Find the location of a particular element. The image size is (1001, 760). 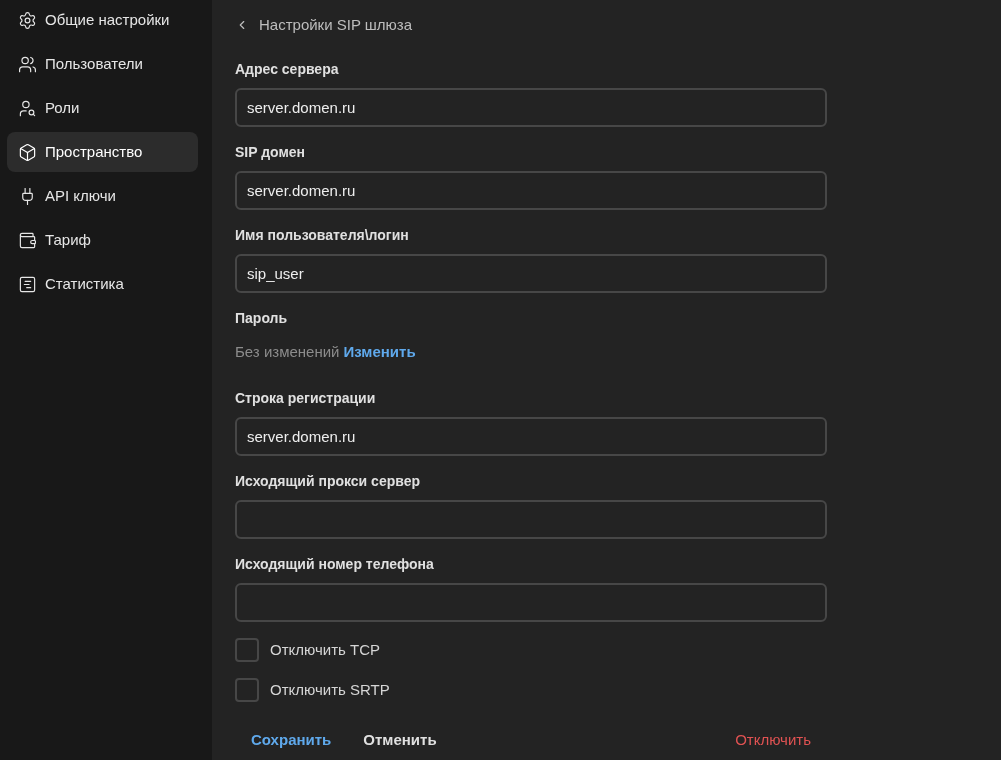

checkbox-label: Отключить TCP is located at coordinates (325, 649).